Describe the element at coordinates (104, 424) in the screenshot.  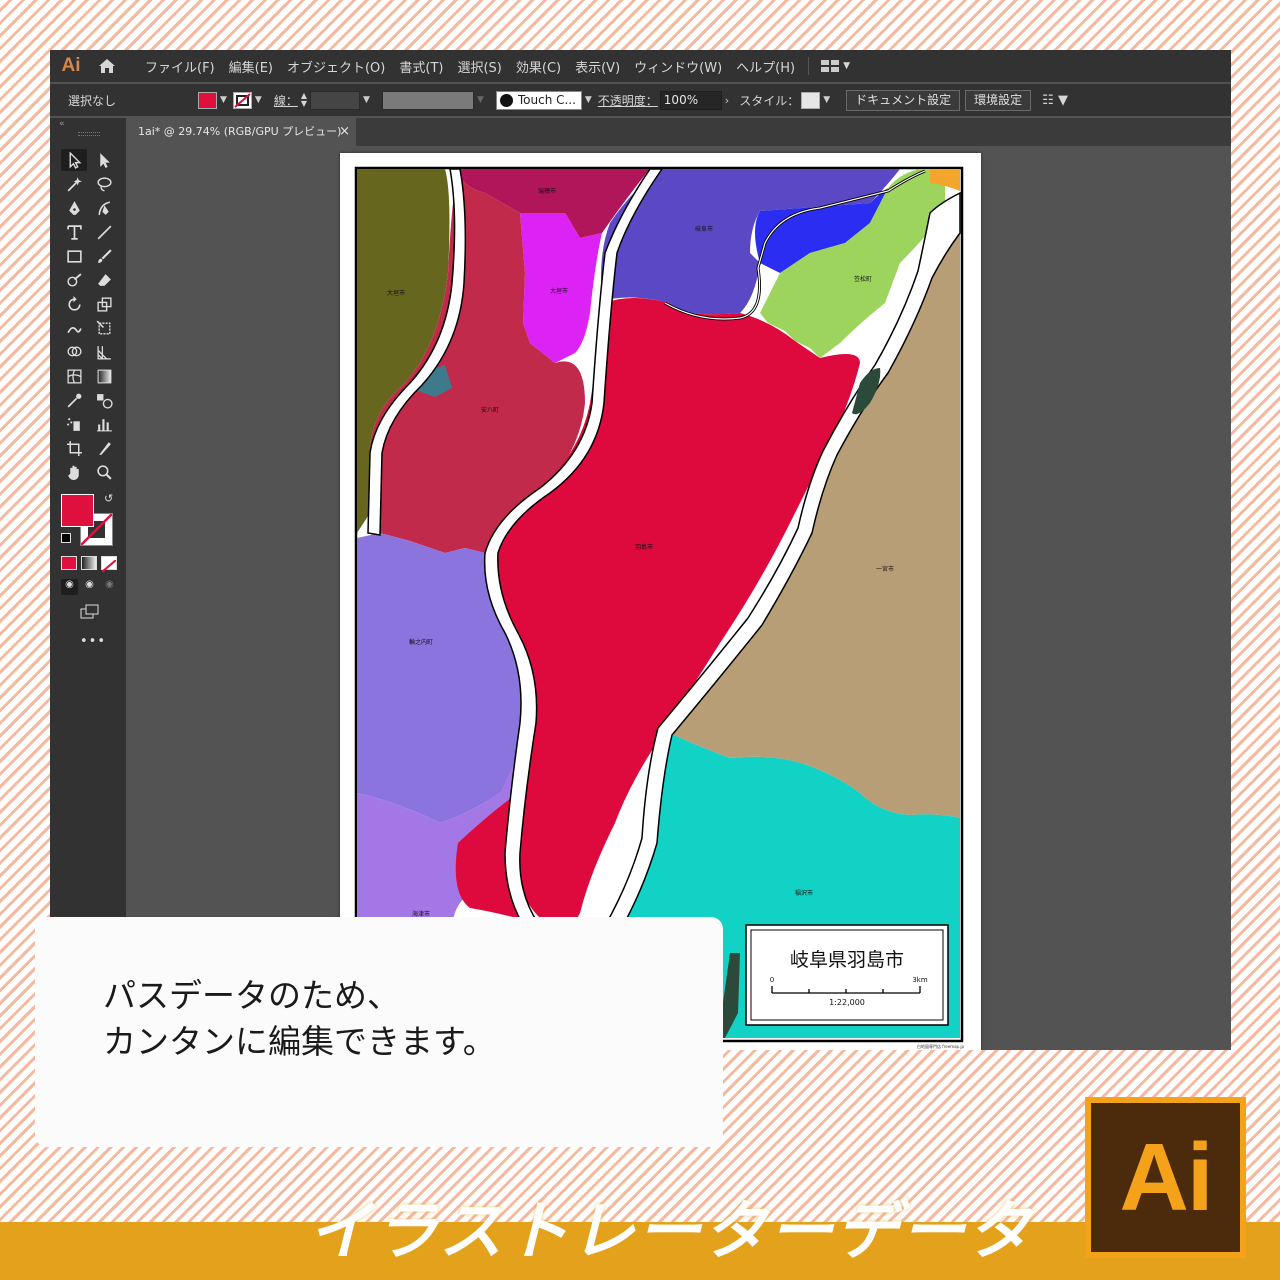
I see `column-graph-tool-icon` at that location.